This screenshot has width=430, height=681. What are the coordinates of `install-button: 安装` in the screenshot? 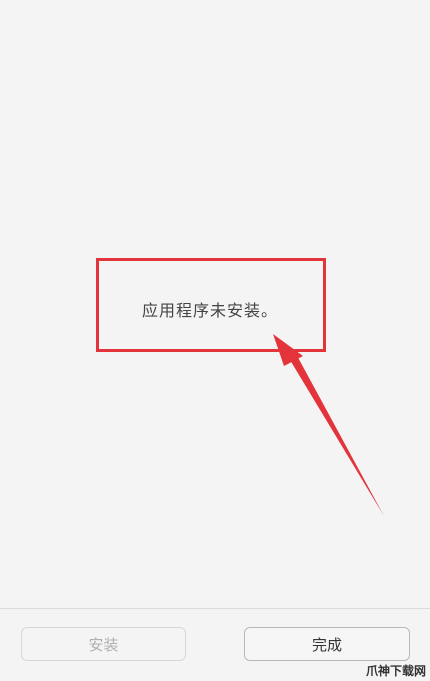 It's located at (103, 644).